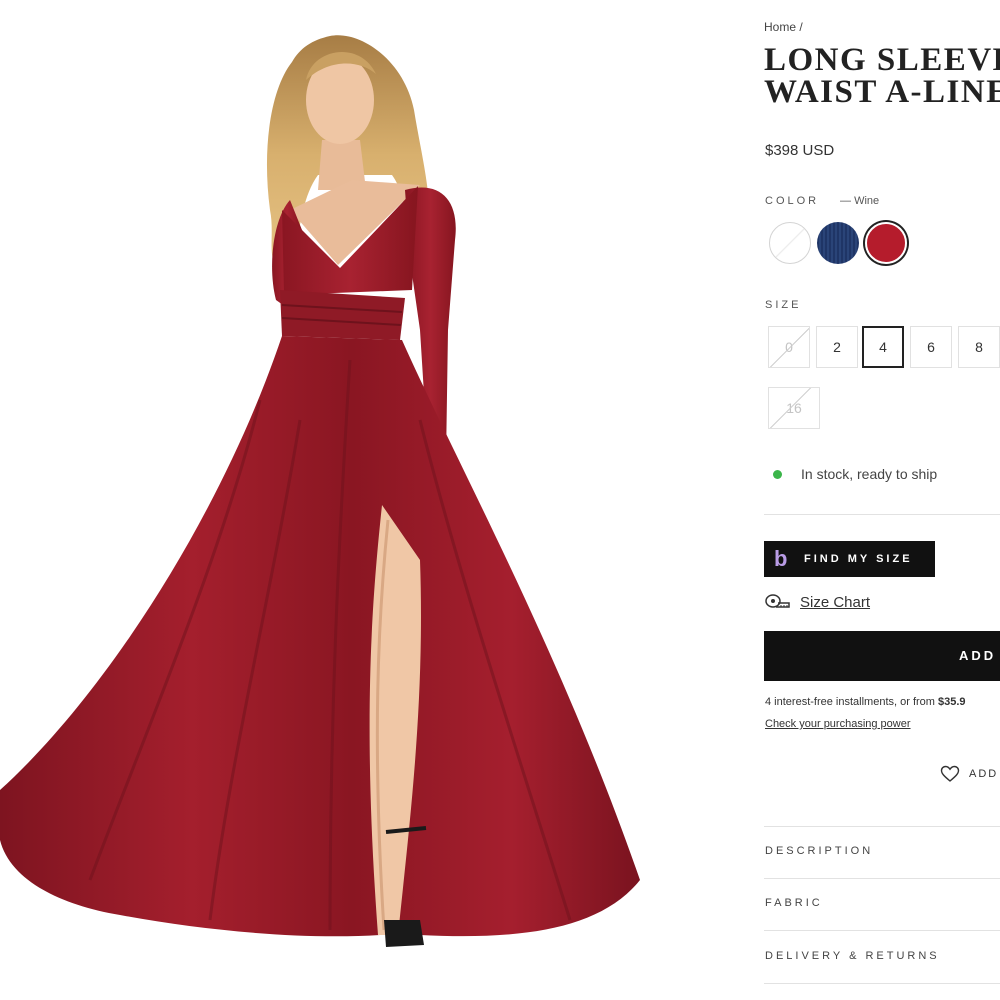 This screenshot has height=1000, width=1000. I want to click on size-option-6: 6, so click(931, 347).